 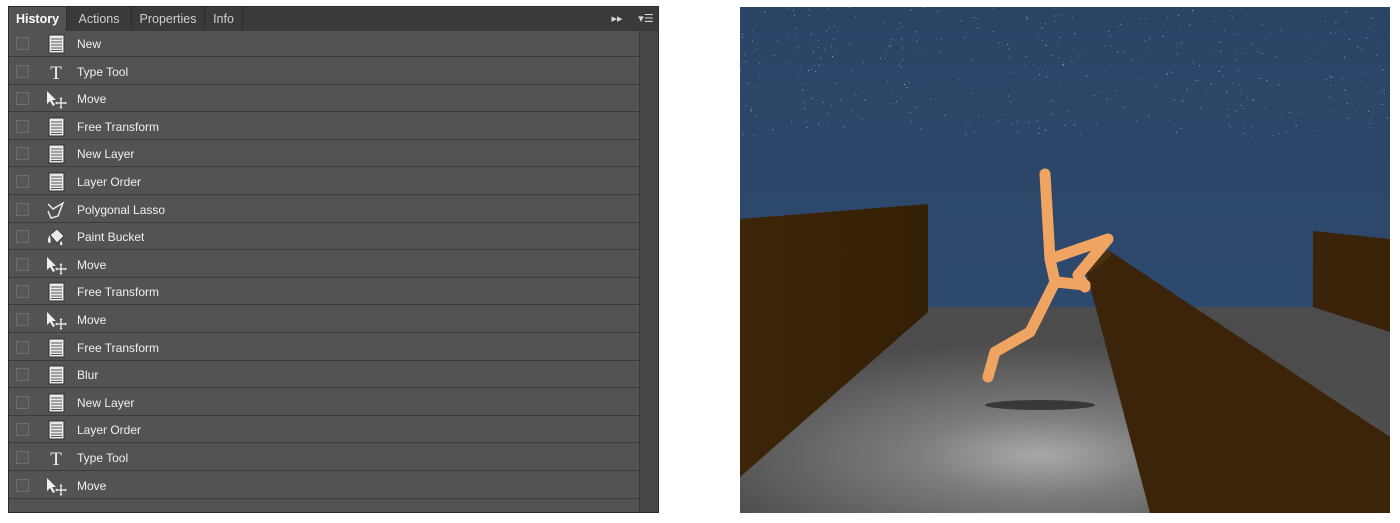 What do you see at coordinates (617, 19) in the screenshot?
I see `collapse-panel-icon: ▸▸` at bounding box center [617, 19].